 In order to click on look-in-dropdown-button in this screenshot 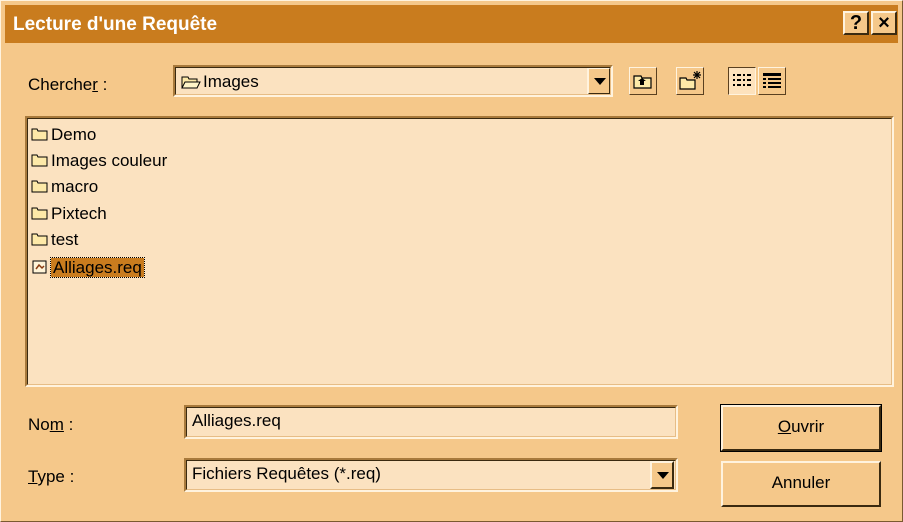, I will do `click(599, 81)`.